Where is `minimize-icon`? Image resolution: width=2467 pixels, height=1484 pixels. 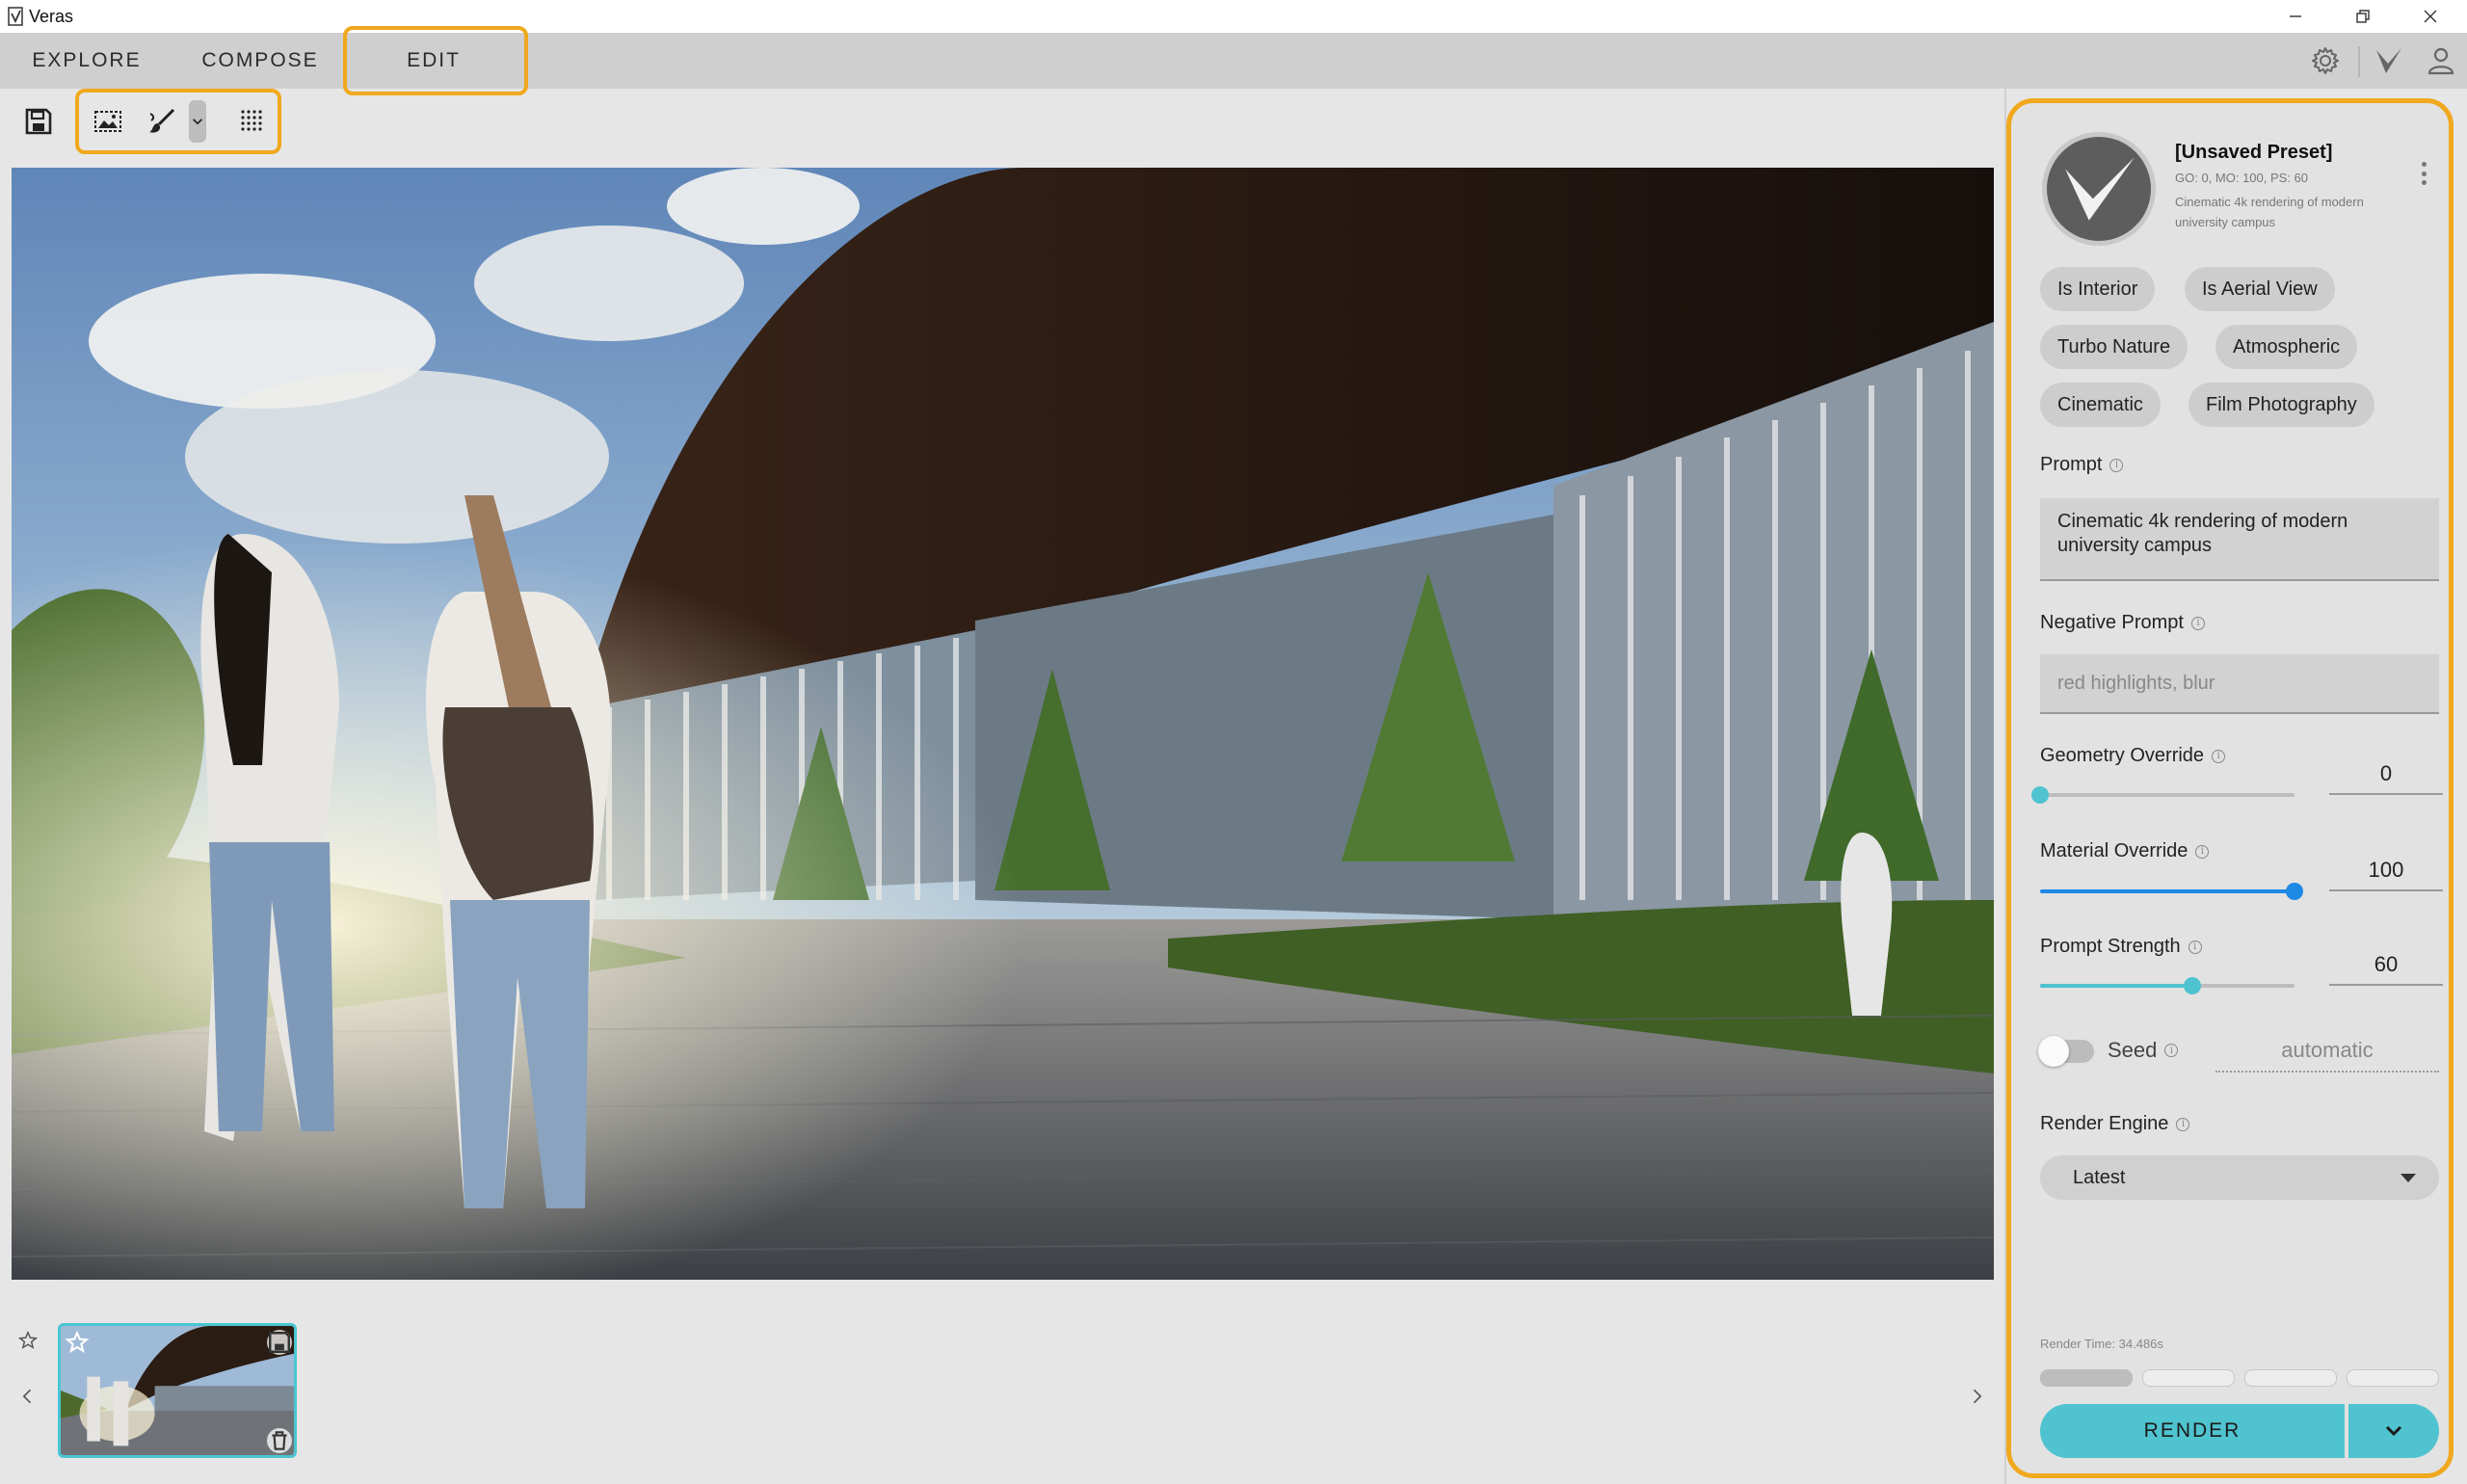
minimize-icon is located at coordinates (2295, 16).